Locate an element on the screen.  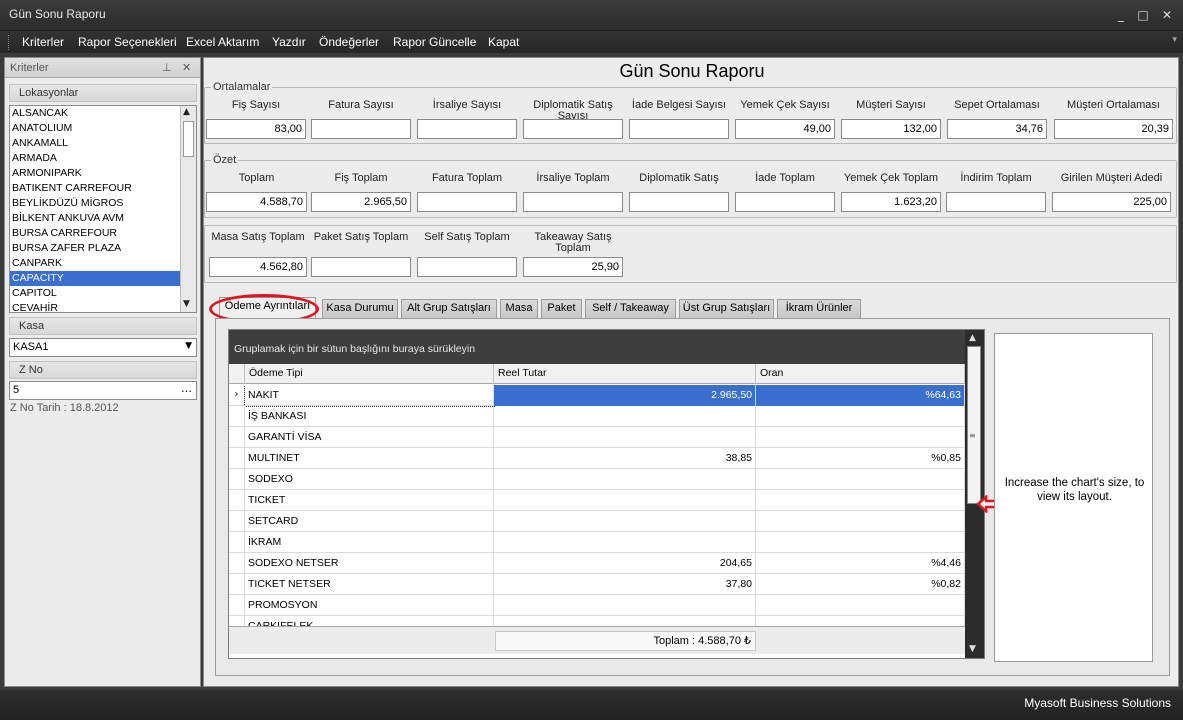
table-row: SODEXO is located at coordinates (597, 479).